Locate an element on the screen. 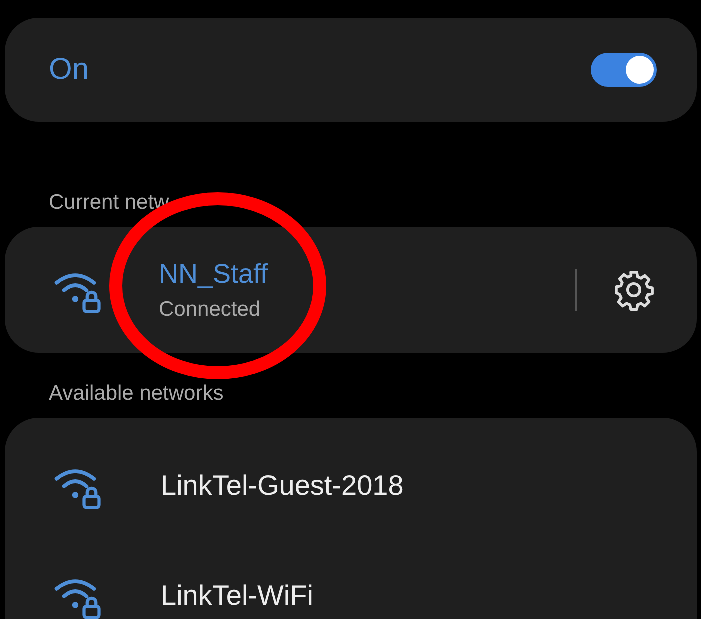  network-name: LinkTel-Guest-2018 is located at coordinates (282, 486).